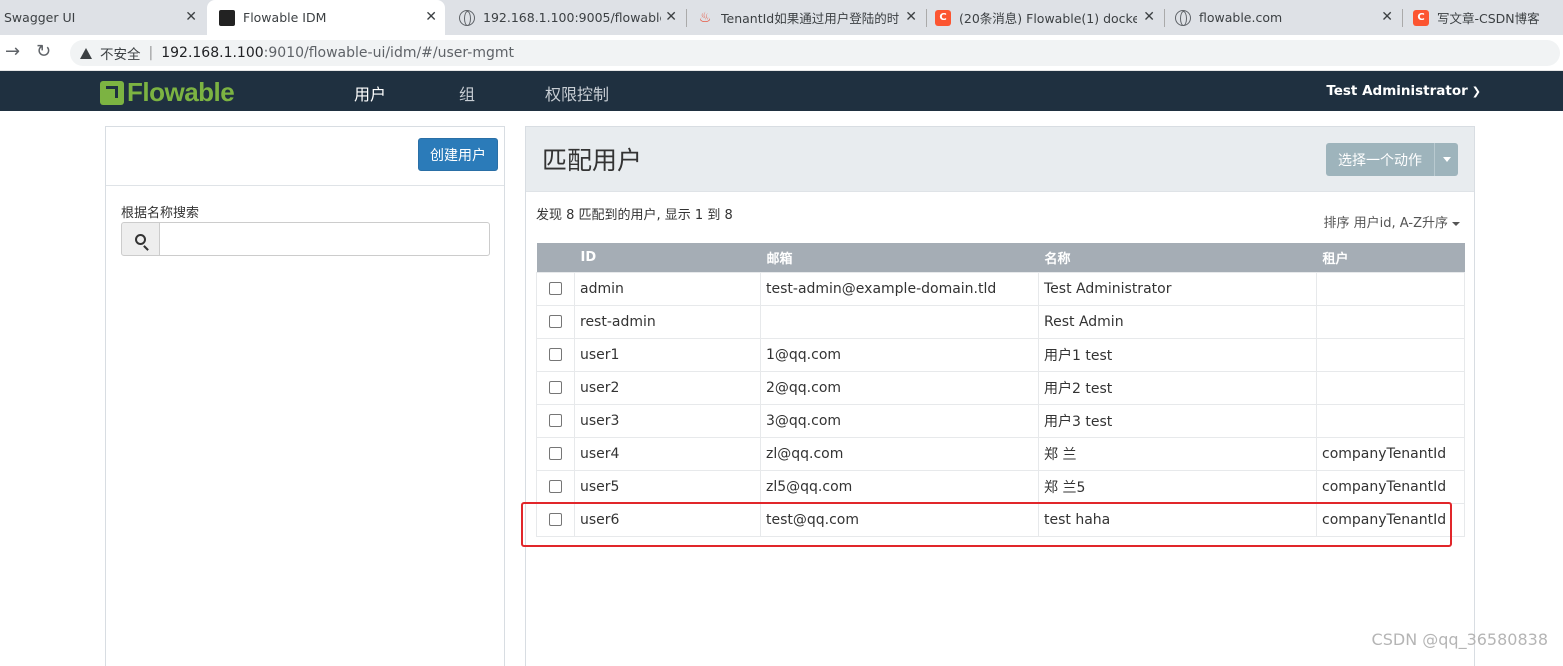  I want to click on cell-email: 1@qq.com, so click(899, 354).